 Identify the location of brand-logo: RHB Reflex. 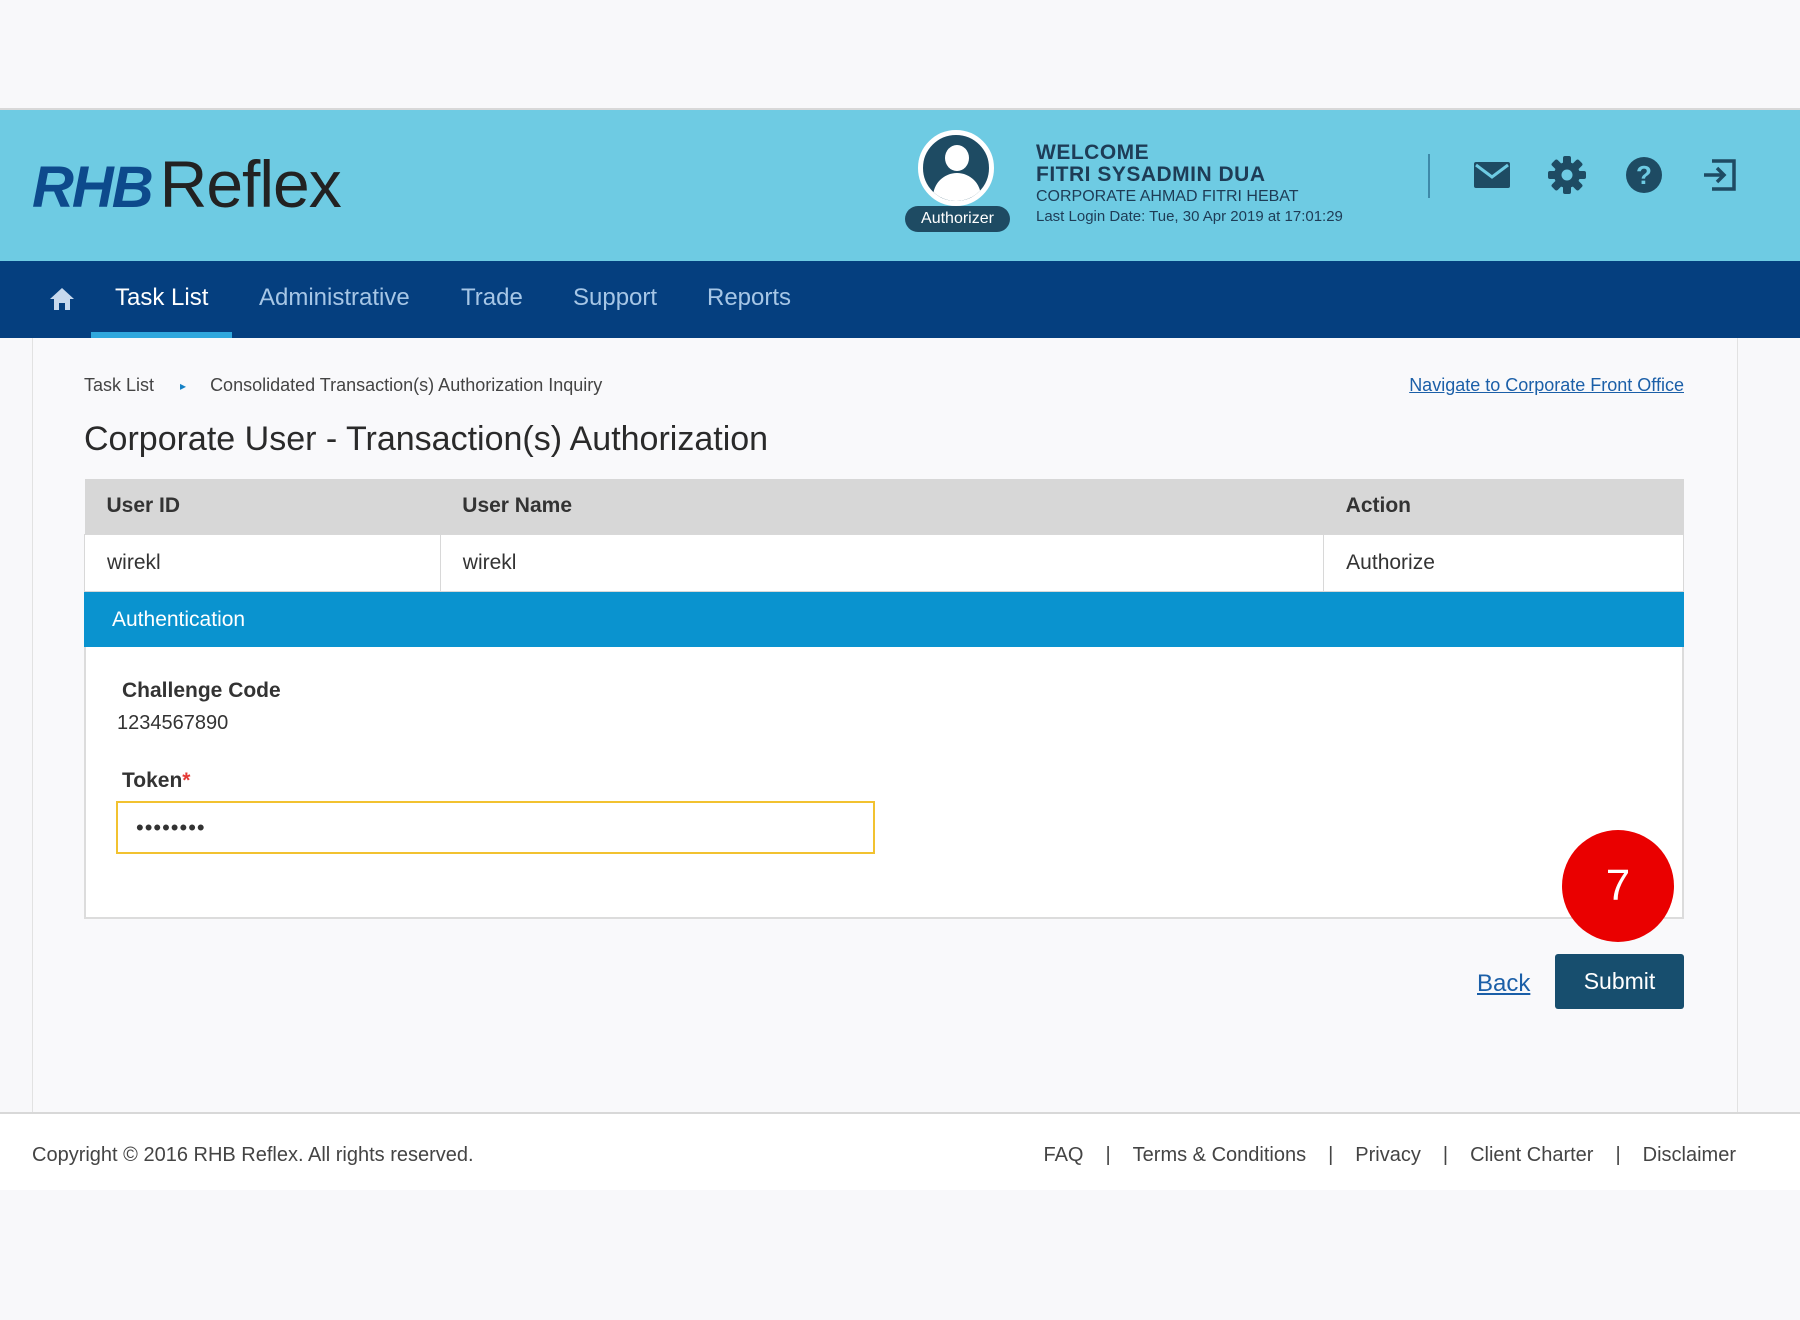
(187, 184).